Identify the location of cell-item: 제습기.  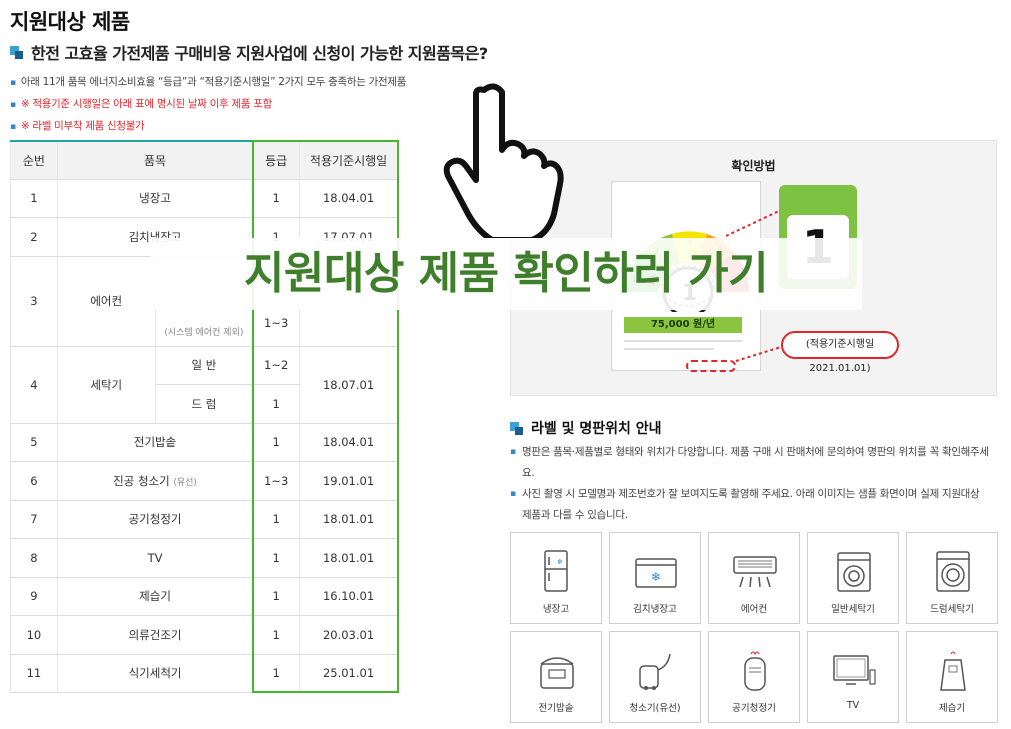
(155, 596).